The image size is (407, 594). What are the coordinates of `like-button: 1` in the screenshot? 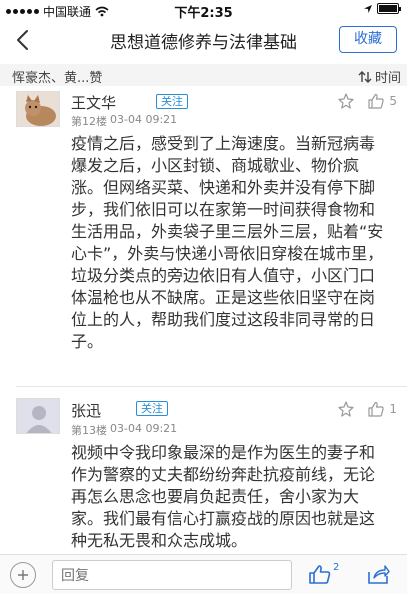 It's located at (382, 409).